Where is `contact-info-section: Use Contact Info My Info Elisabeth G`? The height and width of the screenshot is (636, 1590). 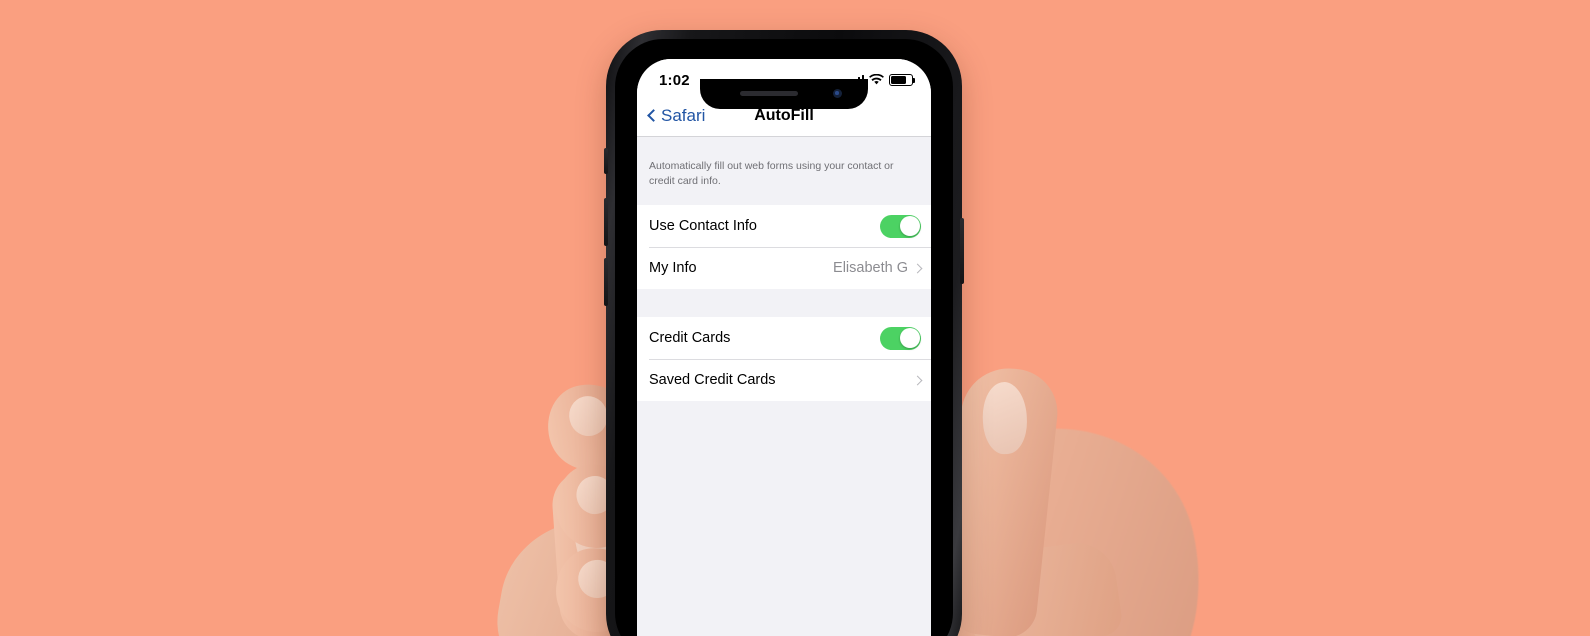
contact-info-section: Use Contact Info My Info Elisabeth G is located at coordinates (784, 247).